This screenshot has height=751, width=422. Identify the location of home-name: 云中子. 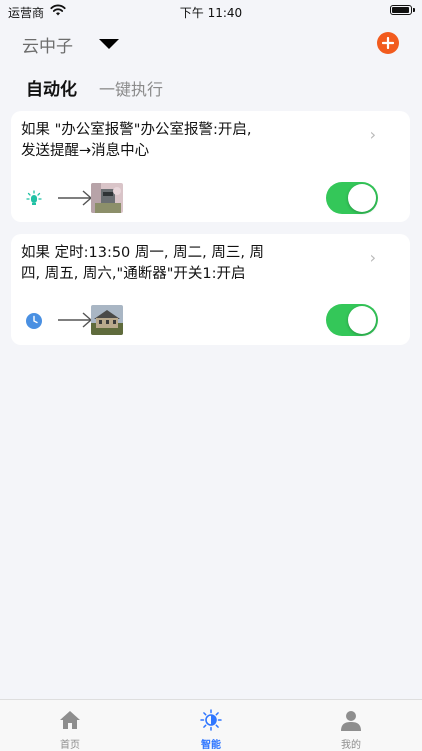
(47, 46).